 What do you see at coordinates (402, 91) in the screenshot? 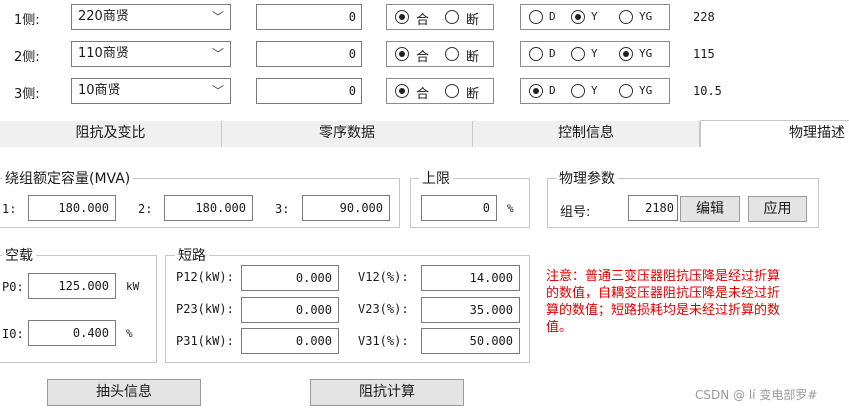
I see `side-3-close-radio` at bounding box center [402, 91].